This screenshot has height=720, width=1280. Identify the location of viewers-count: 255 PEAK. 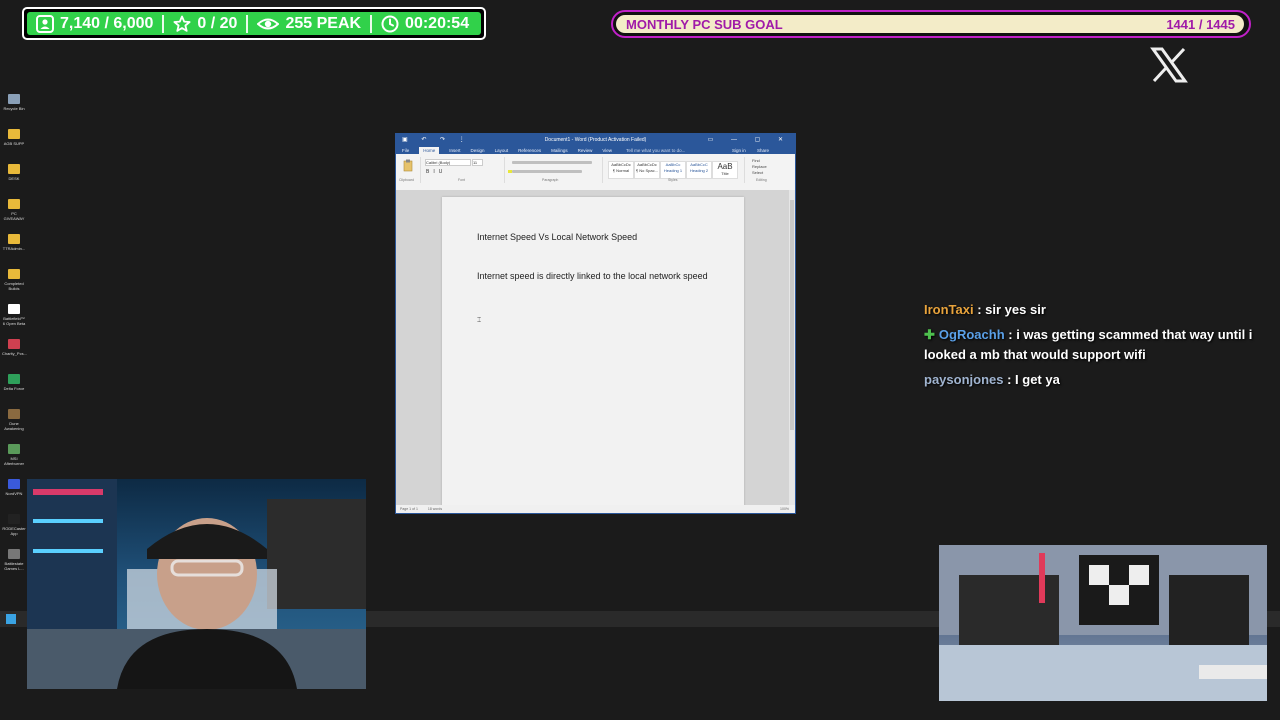
(323, 23).